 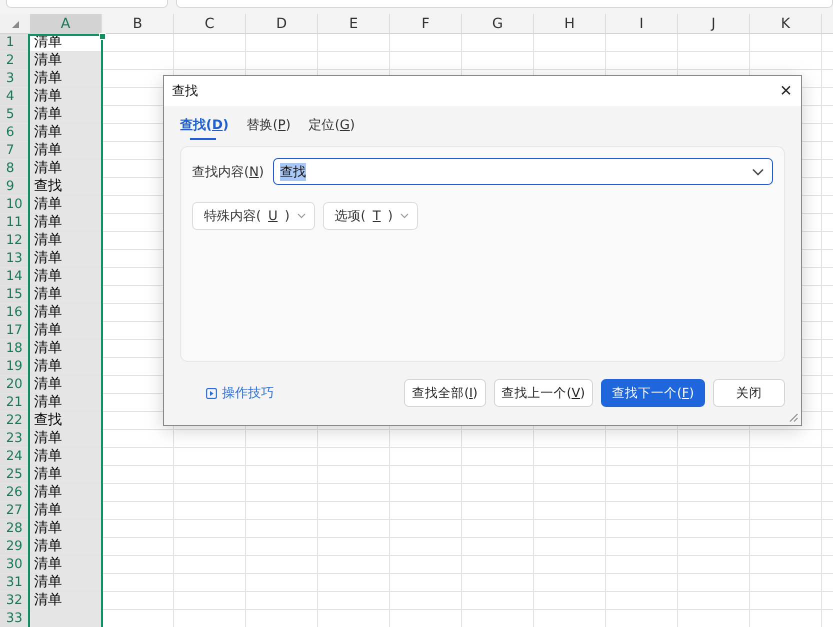 I want to click on row-header: 27, so click(x=15, y=510).